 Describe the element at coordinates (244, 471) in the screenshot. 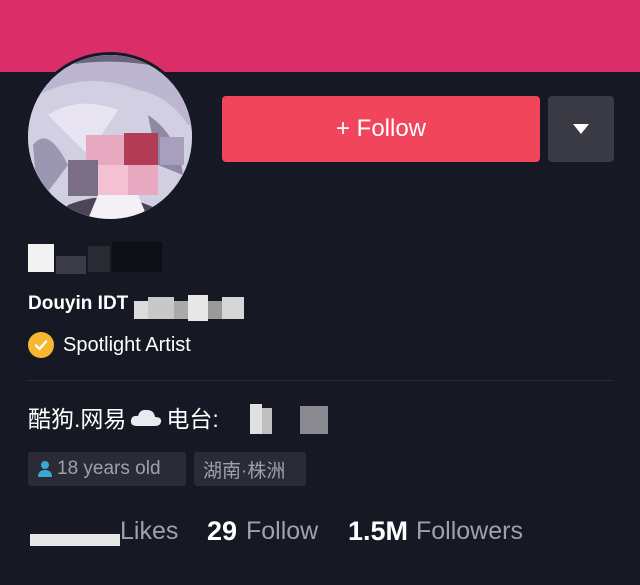

I see `location-label: 湖南·株洲` at that location.